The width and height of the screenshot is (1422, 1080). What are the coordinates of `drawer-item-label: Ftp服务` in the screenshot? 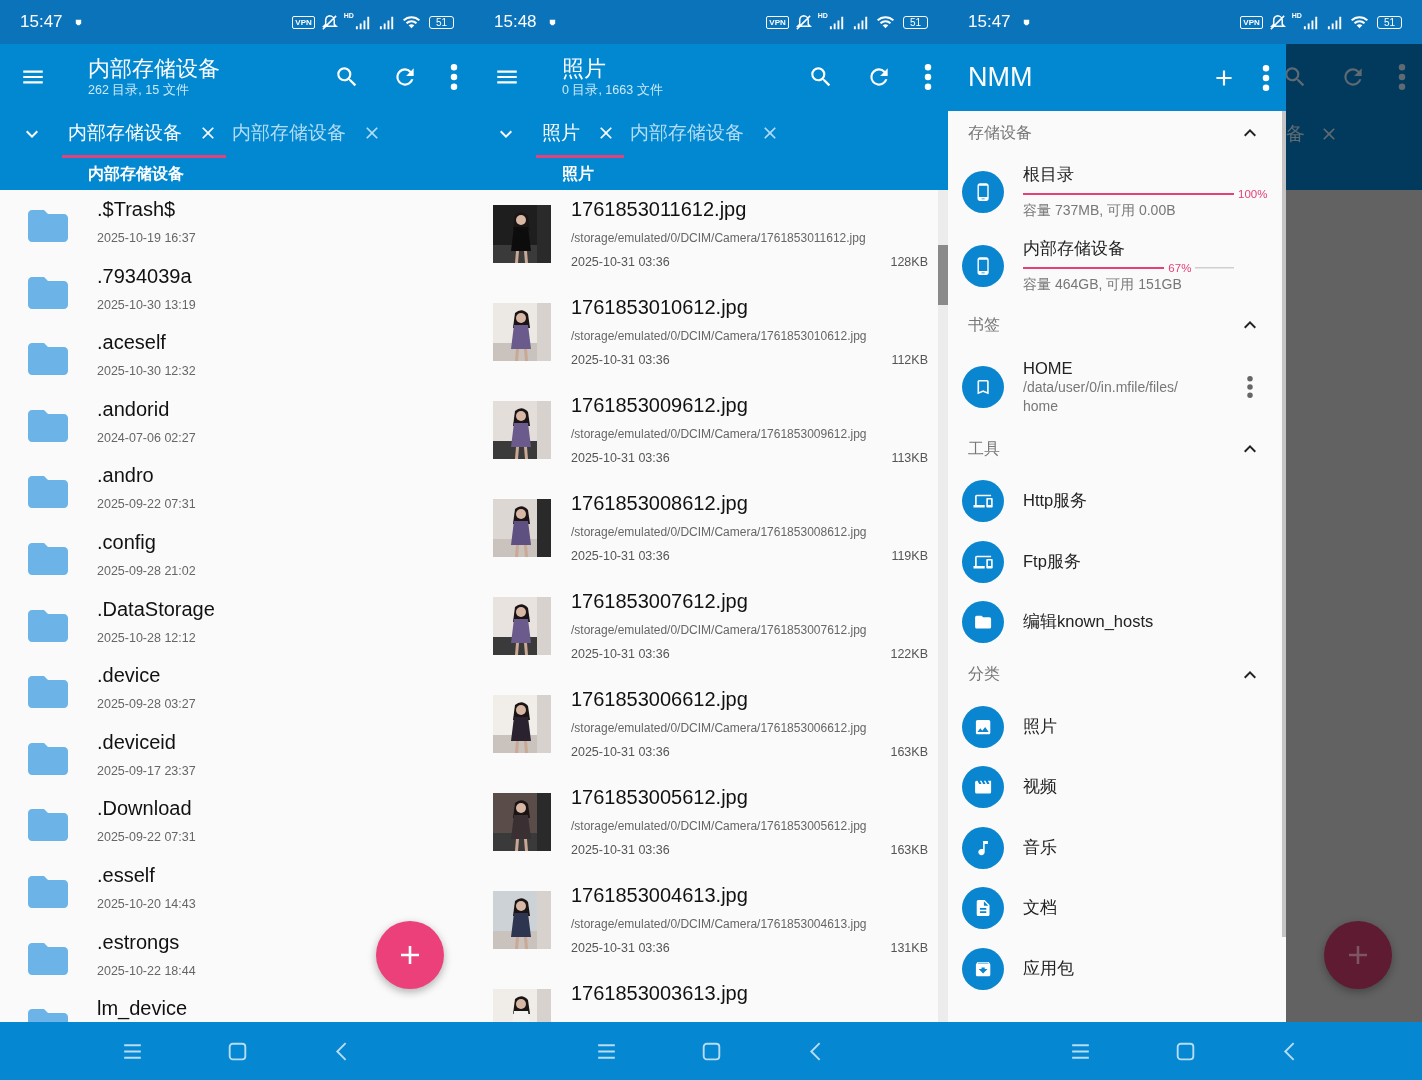 It's located at (1146, 561).